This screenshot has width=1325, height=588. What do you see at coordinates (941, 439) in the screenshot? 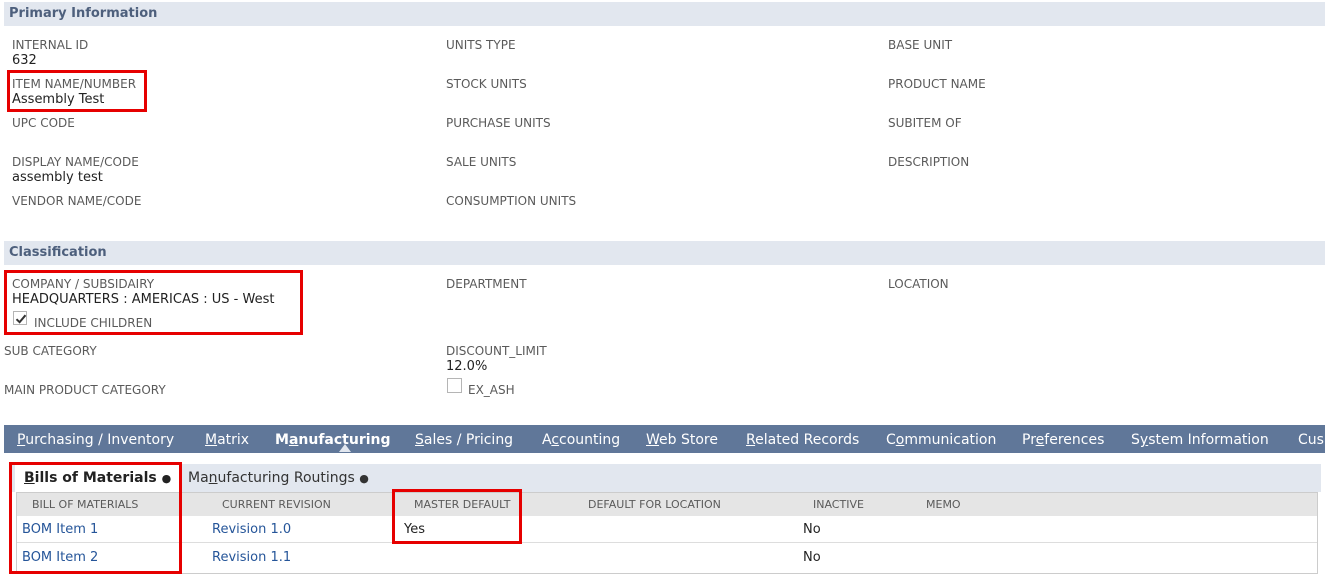
I see `tab-communication: Communication` at bounding box center [941, 439].